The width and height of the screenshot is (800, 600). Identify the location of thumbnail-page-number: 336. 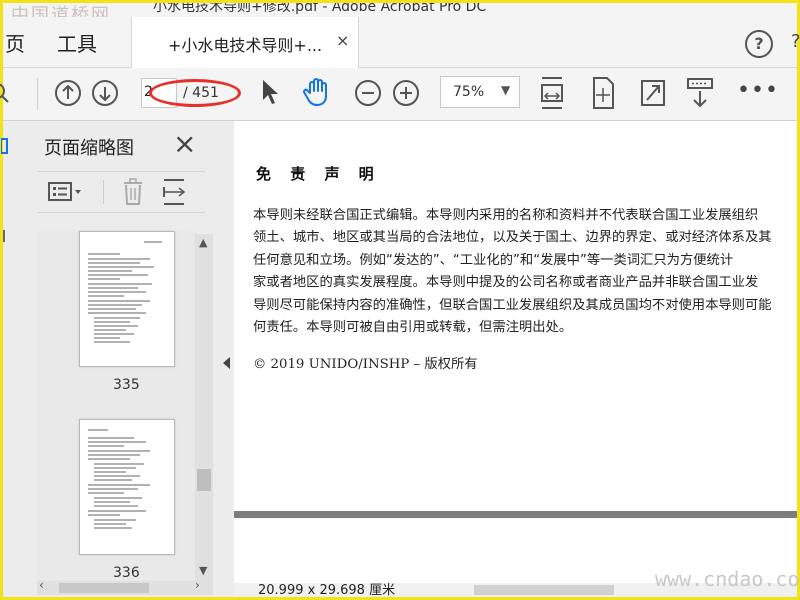
(126, 573).